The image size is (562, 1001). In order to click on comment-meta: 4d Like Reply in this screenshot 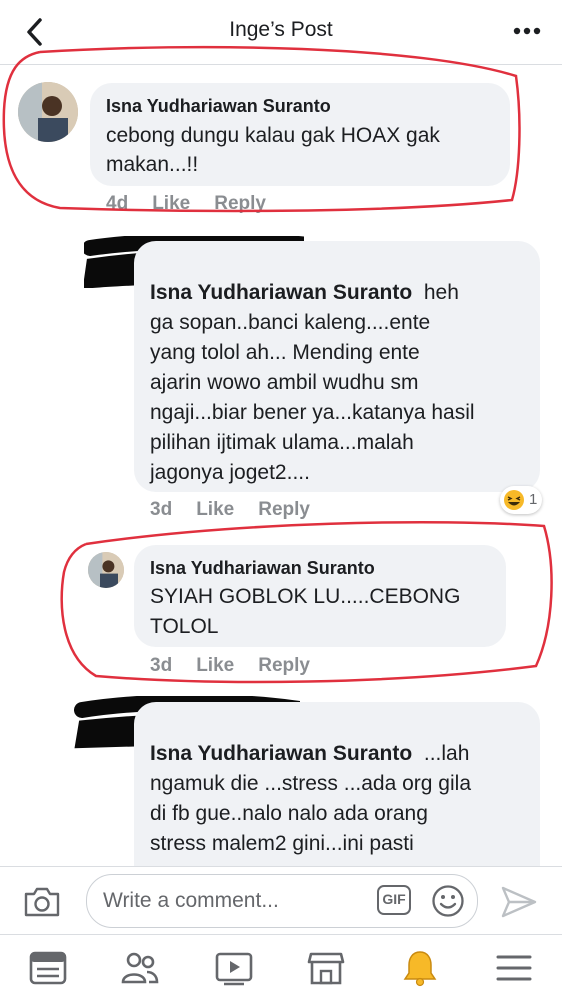, I will do `click(198, 204)`.